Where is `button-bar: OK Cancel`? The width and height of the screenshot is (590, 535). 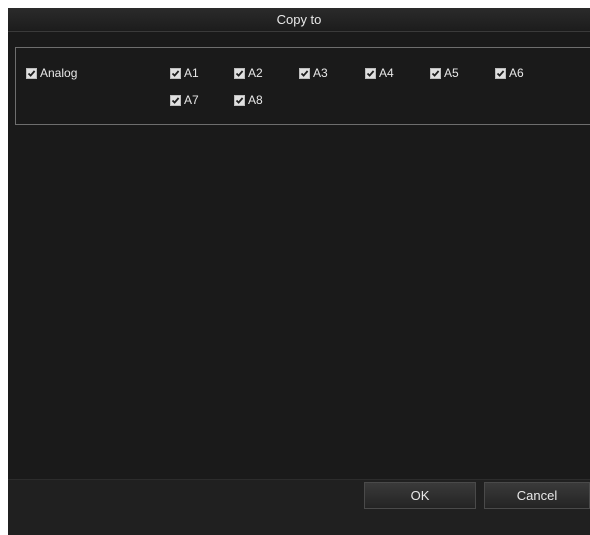 button-bar: OK Cancel is located at coordinates (299, 507).